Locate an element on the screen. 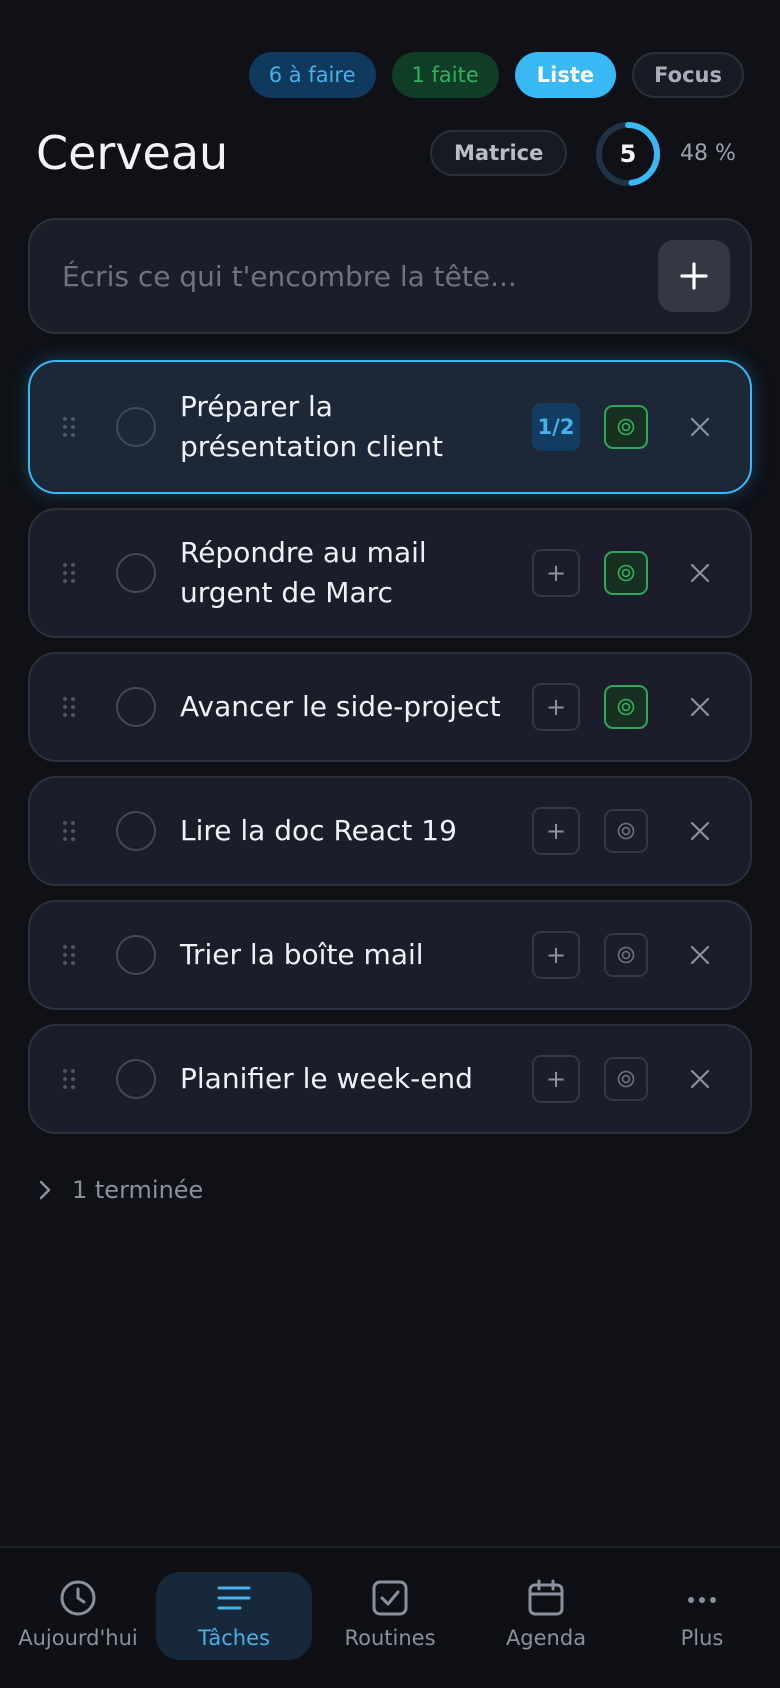 The image size is (780, 1688). new-task-card is located at coordinates (390, 276).